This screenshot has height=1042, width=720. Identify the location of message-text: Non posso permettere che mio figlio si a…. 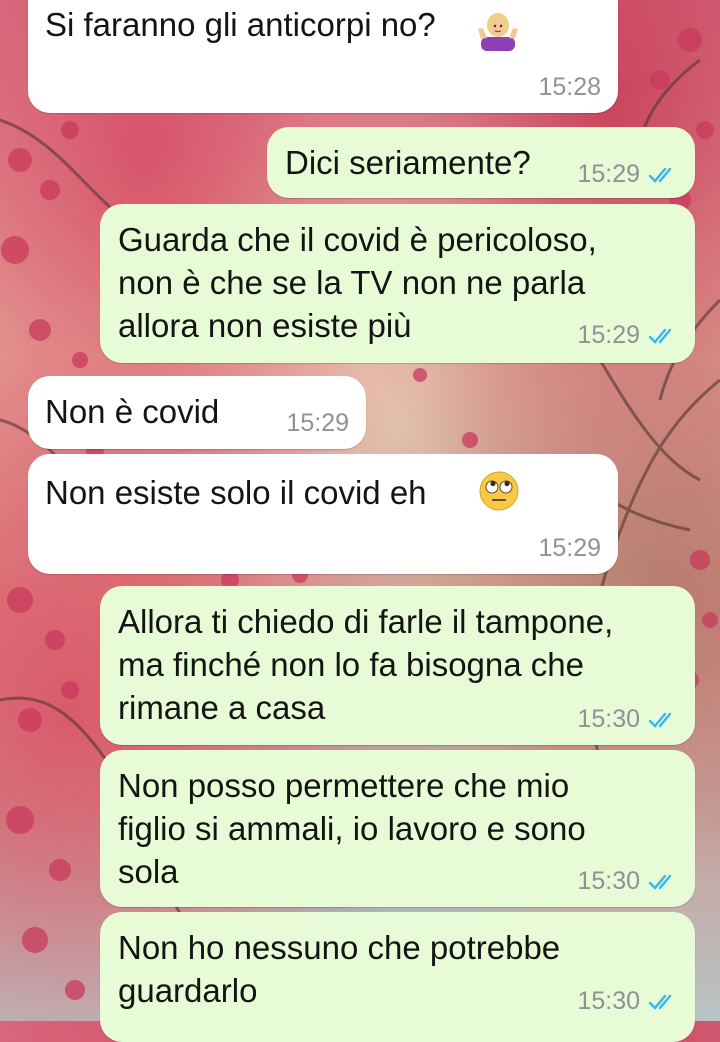
(352, 828).